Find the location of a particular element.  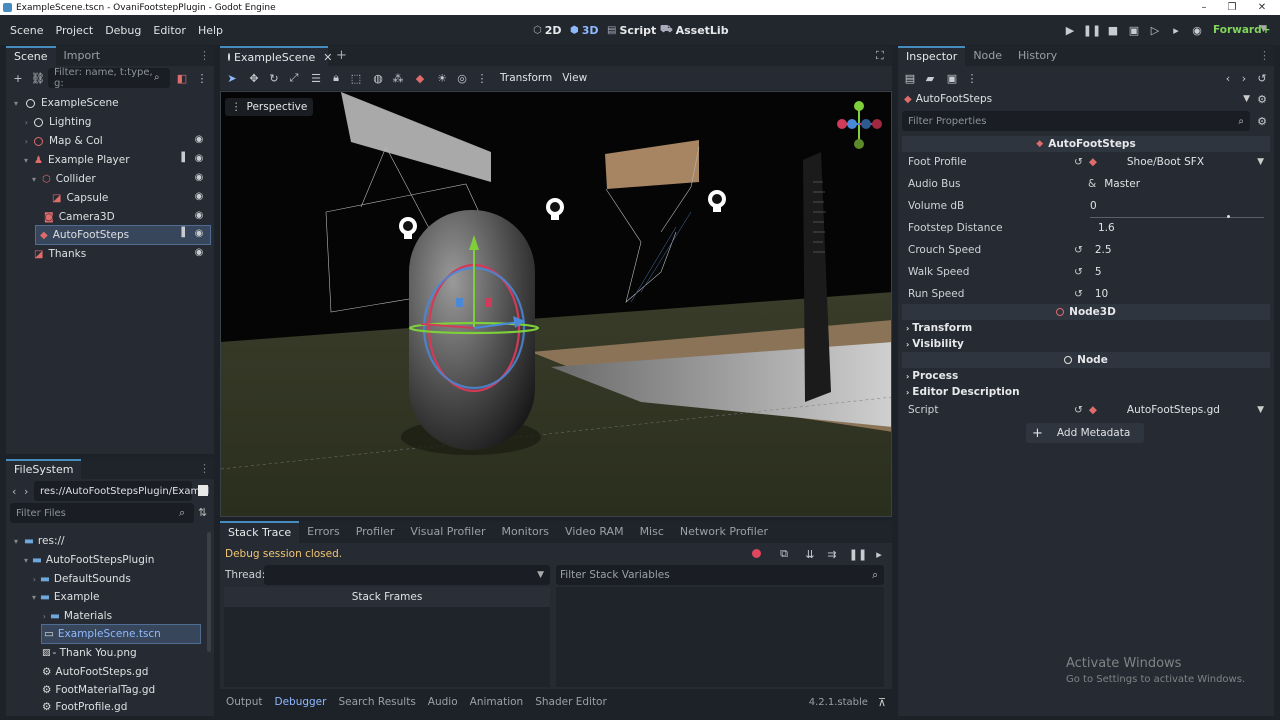

step-into-icon: ⇊ is located at coordinates (810, 554).